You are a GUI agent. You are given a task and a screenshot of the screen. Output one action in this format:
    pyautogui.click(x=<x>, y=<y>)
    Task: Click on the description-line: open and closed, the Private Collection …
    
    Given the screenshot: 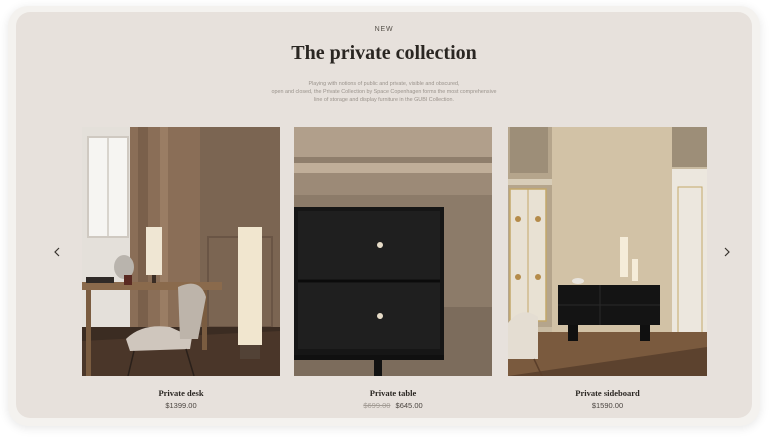 What is the action you would take?
    pyautogui.click(x=384, y=92)
    